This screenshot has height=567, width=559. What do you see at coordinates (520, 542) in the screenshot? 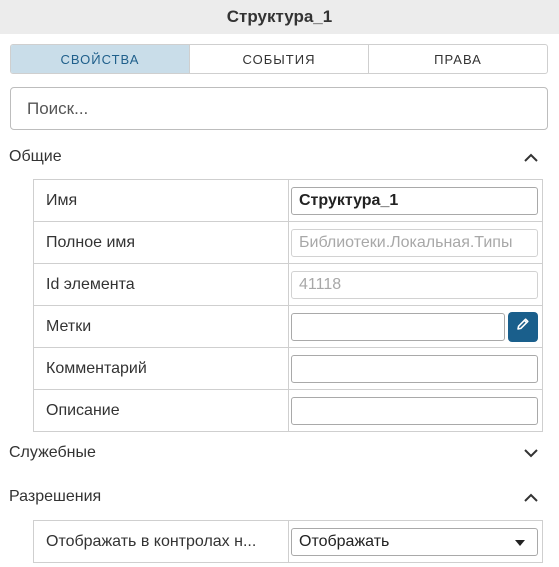
I see `caret-down-icon` at bounding box center [520, 542].